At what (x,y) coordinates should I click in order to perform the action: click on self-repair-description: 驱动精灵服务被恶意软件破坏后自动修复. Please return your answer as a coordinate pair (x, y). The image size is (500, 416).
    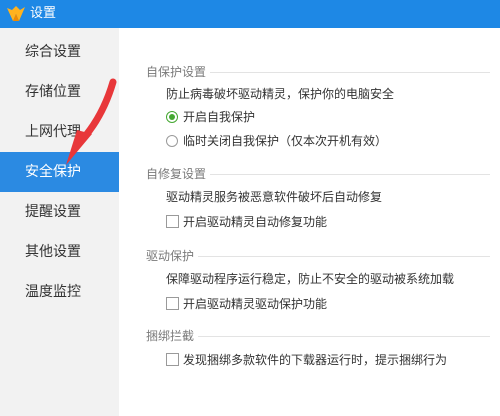
    Looking at the image, I should click on (274, 197).